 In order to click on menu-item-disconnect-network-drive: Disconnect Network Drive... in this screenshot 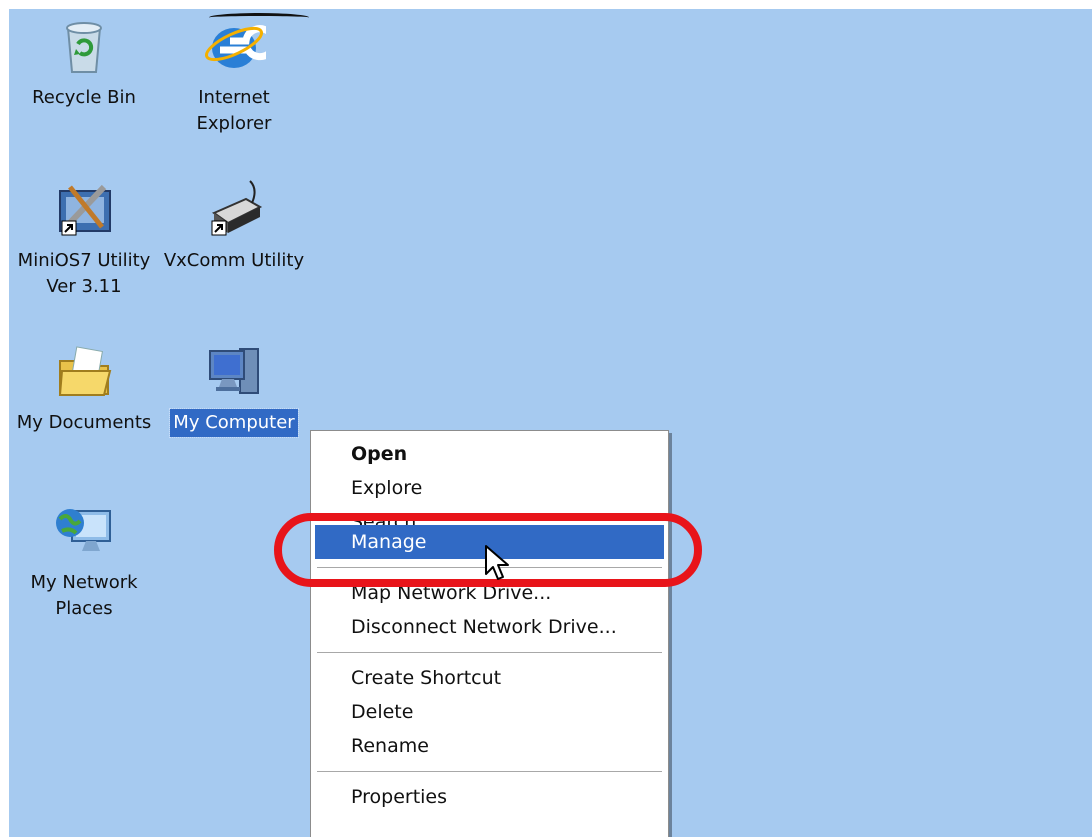, I will do `click(489, 627)`.